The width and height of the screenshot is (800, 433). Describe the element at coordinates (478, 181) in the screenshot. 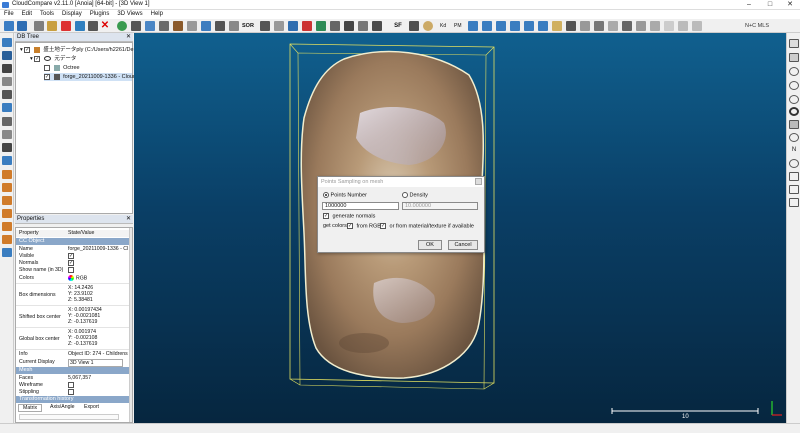

I see `dialog-close-icon` at that location.